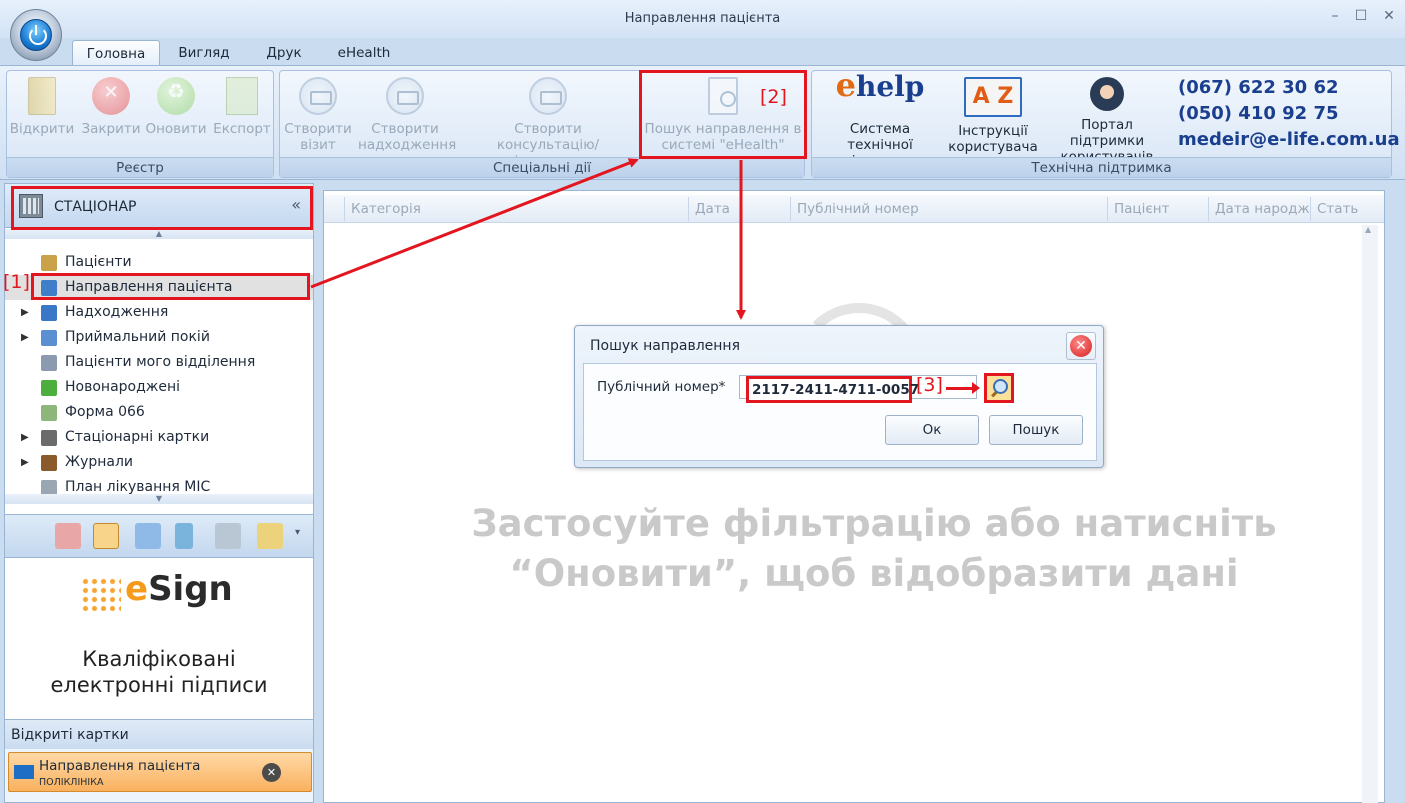 This screenshot has height=803, width=1405. Describe the element at coordinates (159, 262) in the screenshot. I see `tree-item: Пацієнти` at that location.